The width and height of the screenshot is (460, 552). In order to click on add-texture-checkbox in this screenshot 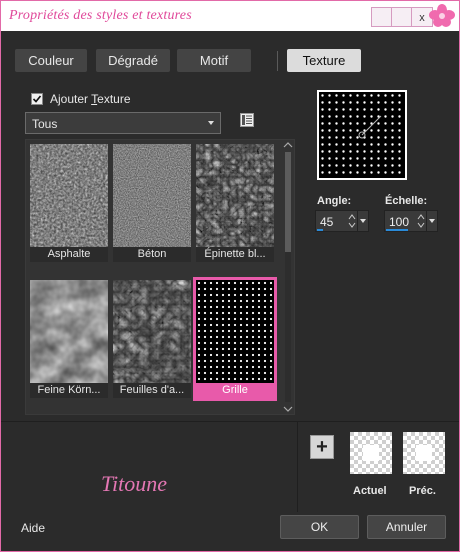, I will do `click(37, 99)`.